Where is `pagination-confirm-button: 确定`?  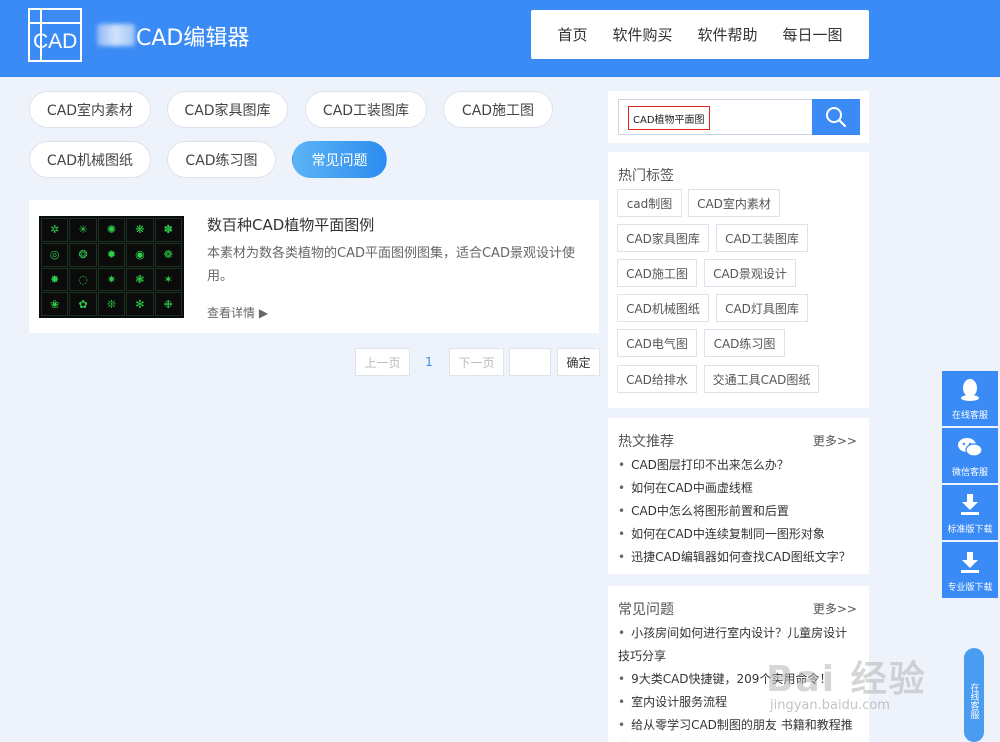 pagination-confirm-button: 确定 is located at coordinates (578, 362).